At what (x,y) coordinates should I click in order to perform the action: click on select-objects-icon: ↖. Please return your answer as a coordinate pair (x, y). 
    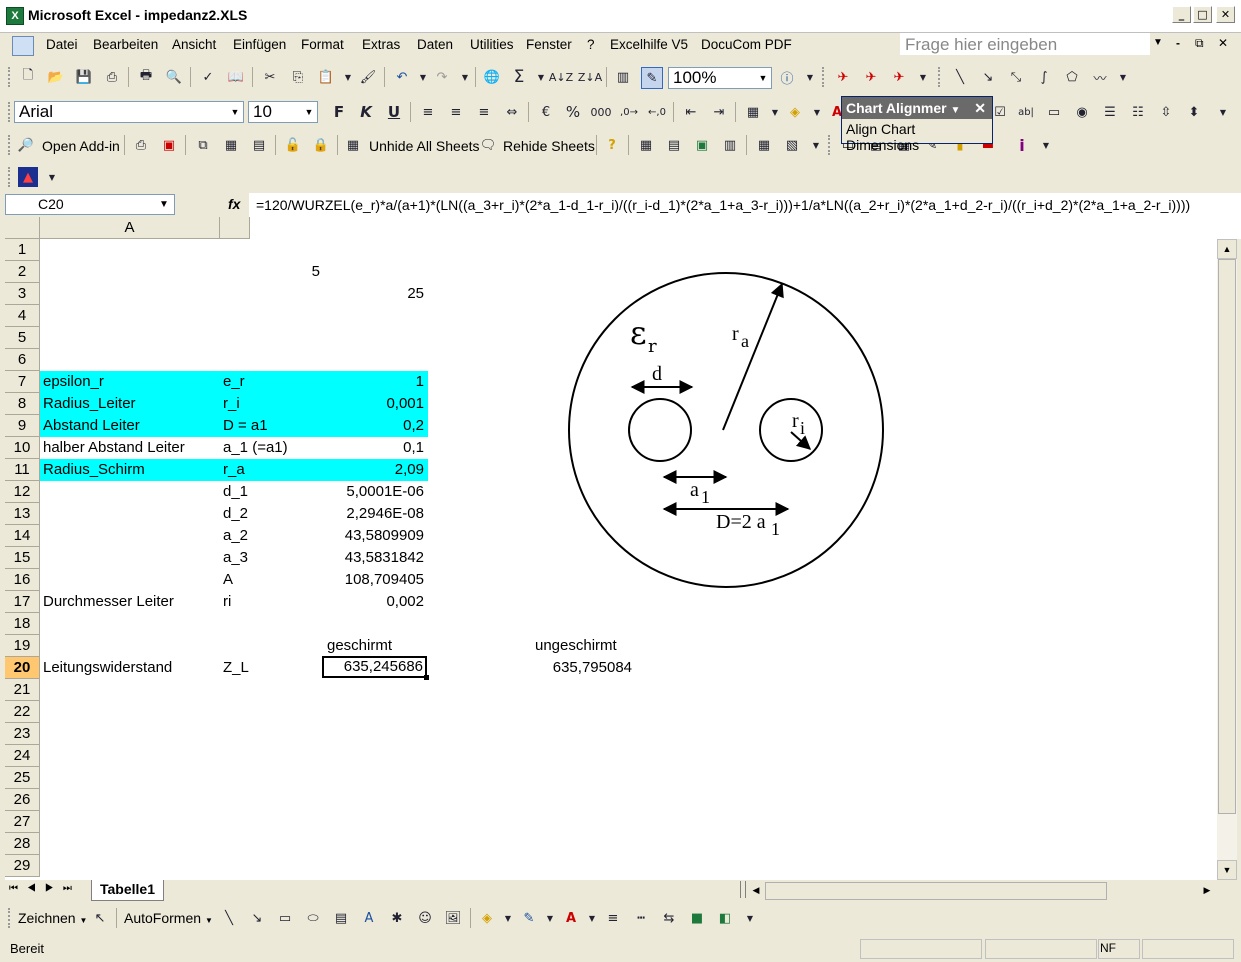
    Looking at the image, I should click on (100, 918).